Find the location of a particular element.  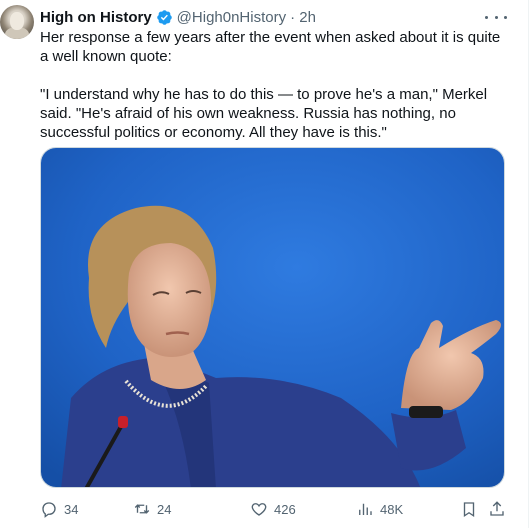

views-button: 48K is located at coordinates (379, 509).